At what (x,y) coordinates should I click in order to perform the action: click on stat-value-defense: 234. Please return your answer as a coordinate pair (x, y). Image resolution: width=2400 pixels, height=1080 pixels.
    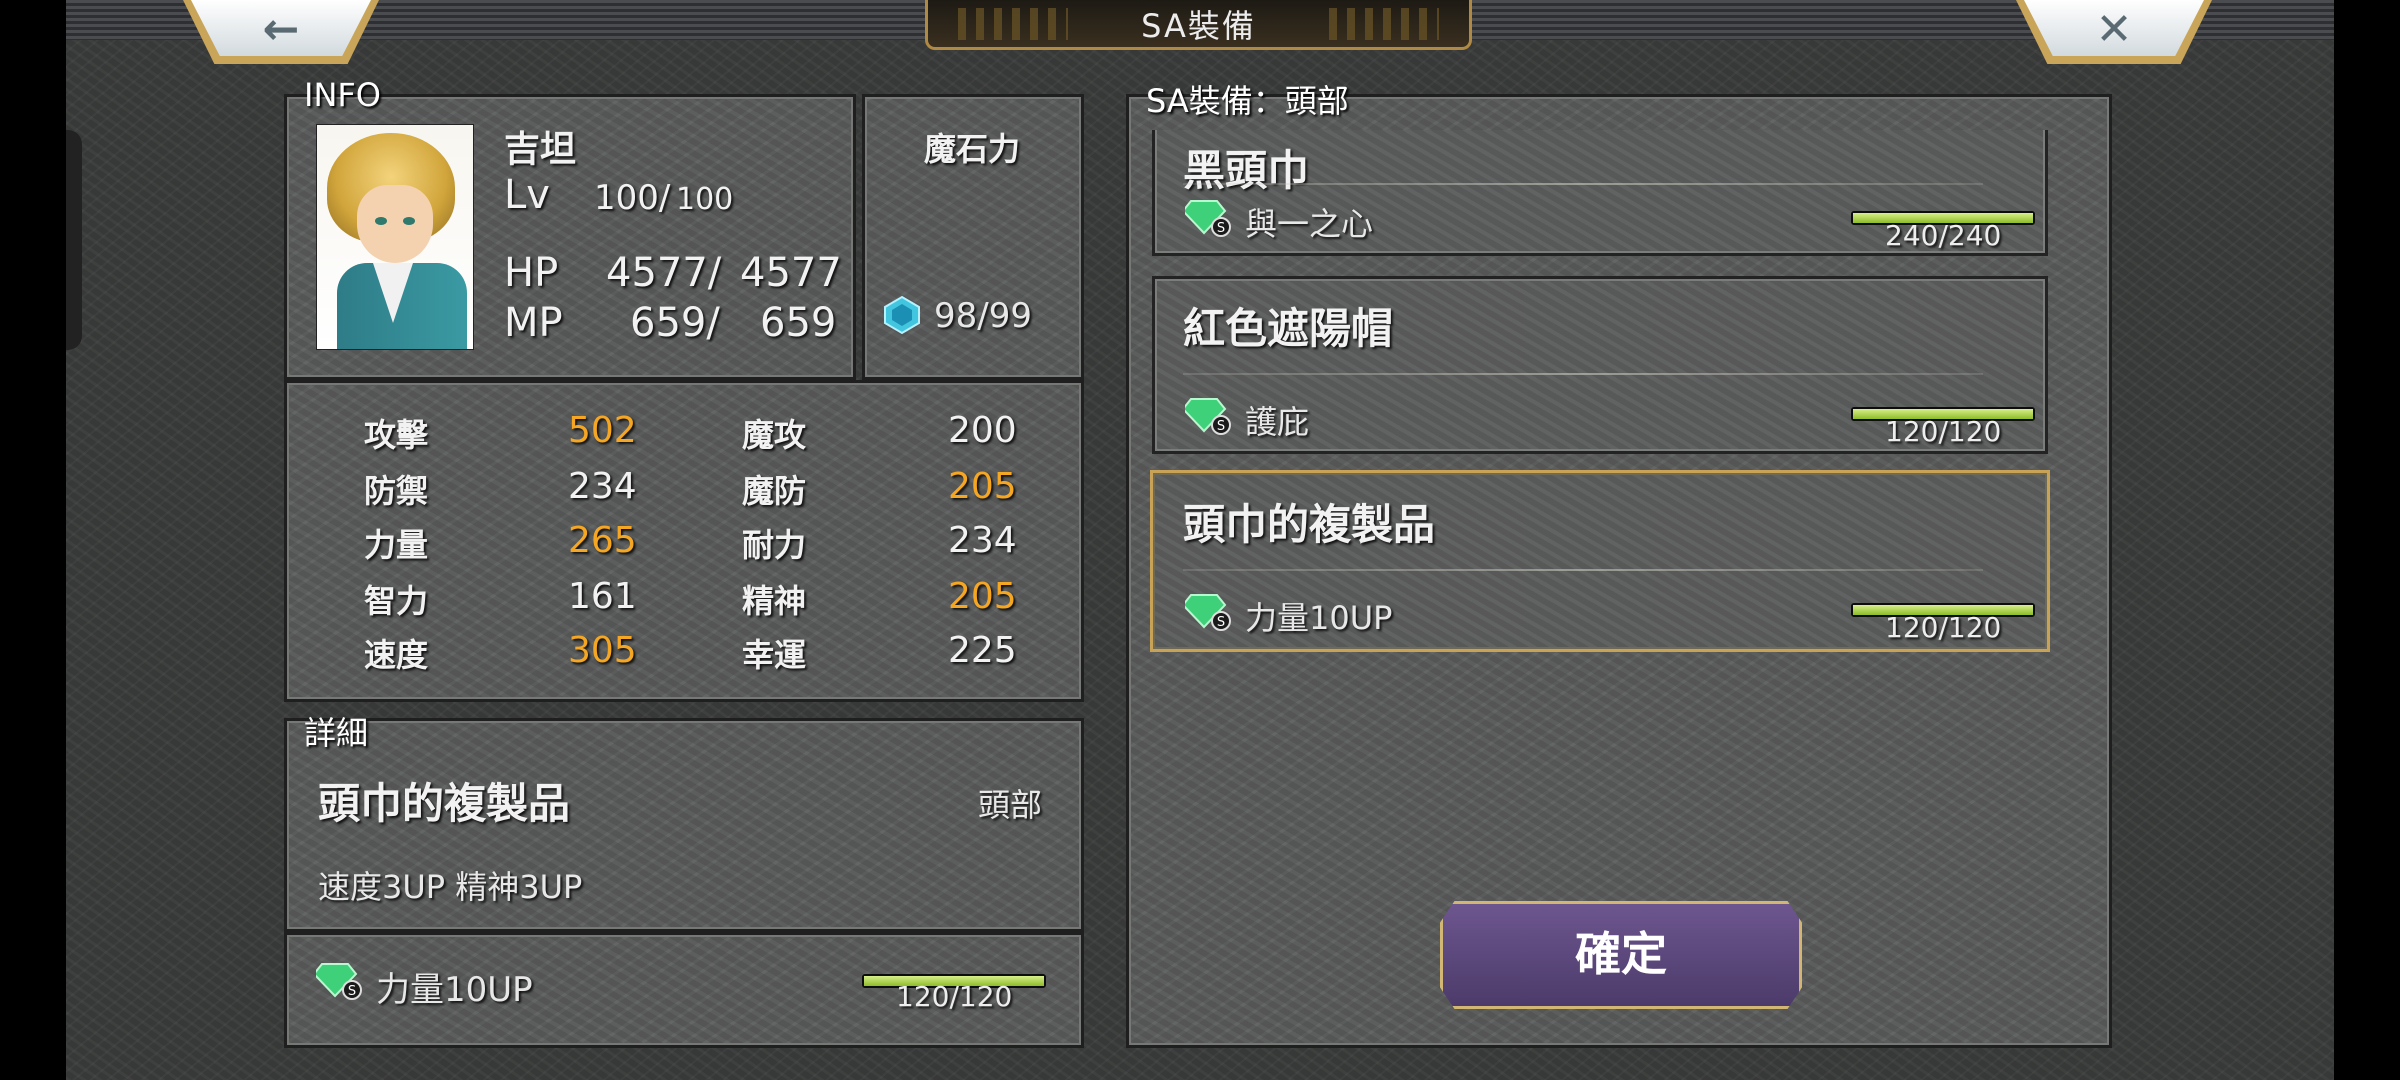
    Looking at the image, I should click on (602, 486).